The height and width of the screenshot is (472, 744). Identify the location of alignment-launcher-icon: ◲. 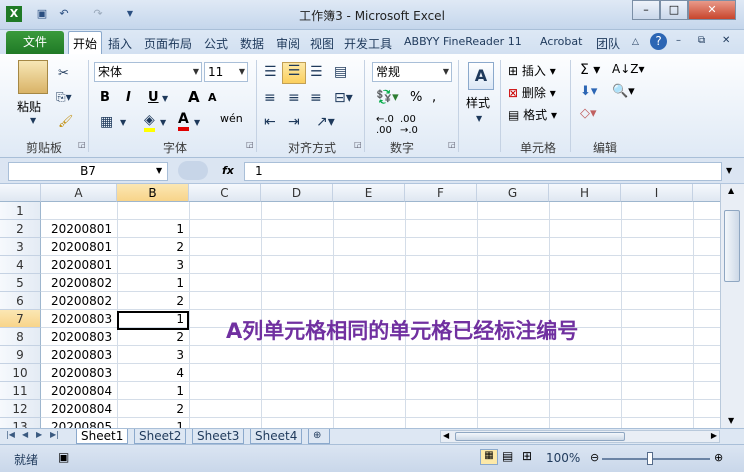
(358, 144).